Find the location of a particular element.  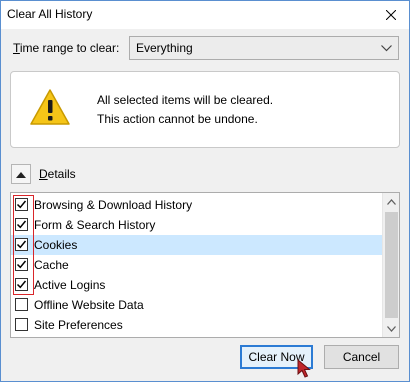

close-icon is located at coordinates (391, 15).